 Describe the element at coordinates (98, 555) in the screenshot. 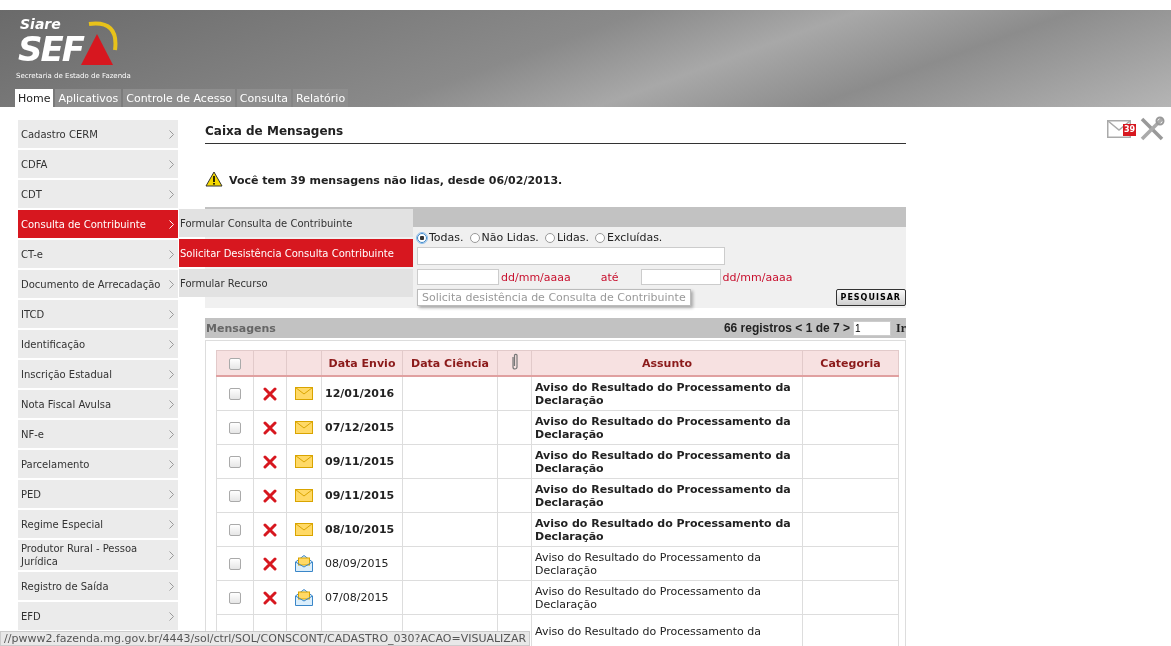

I see `sidebar-item: Produtor Rural - Pessoa Jurídica` at that location.